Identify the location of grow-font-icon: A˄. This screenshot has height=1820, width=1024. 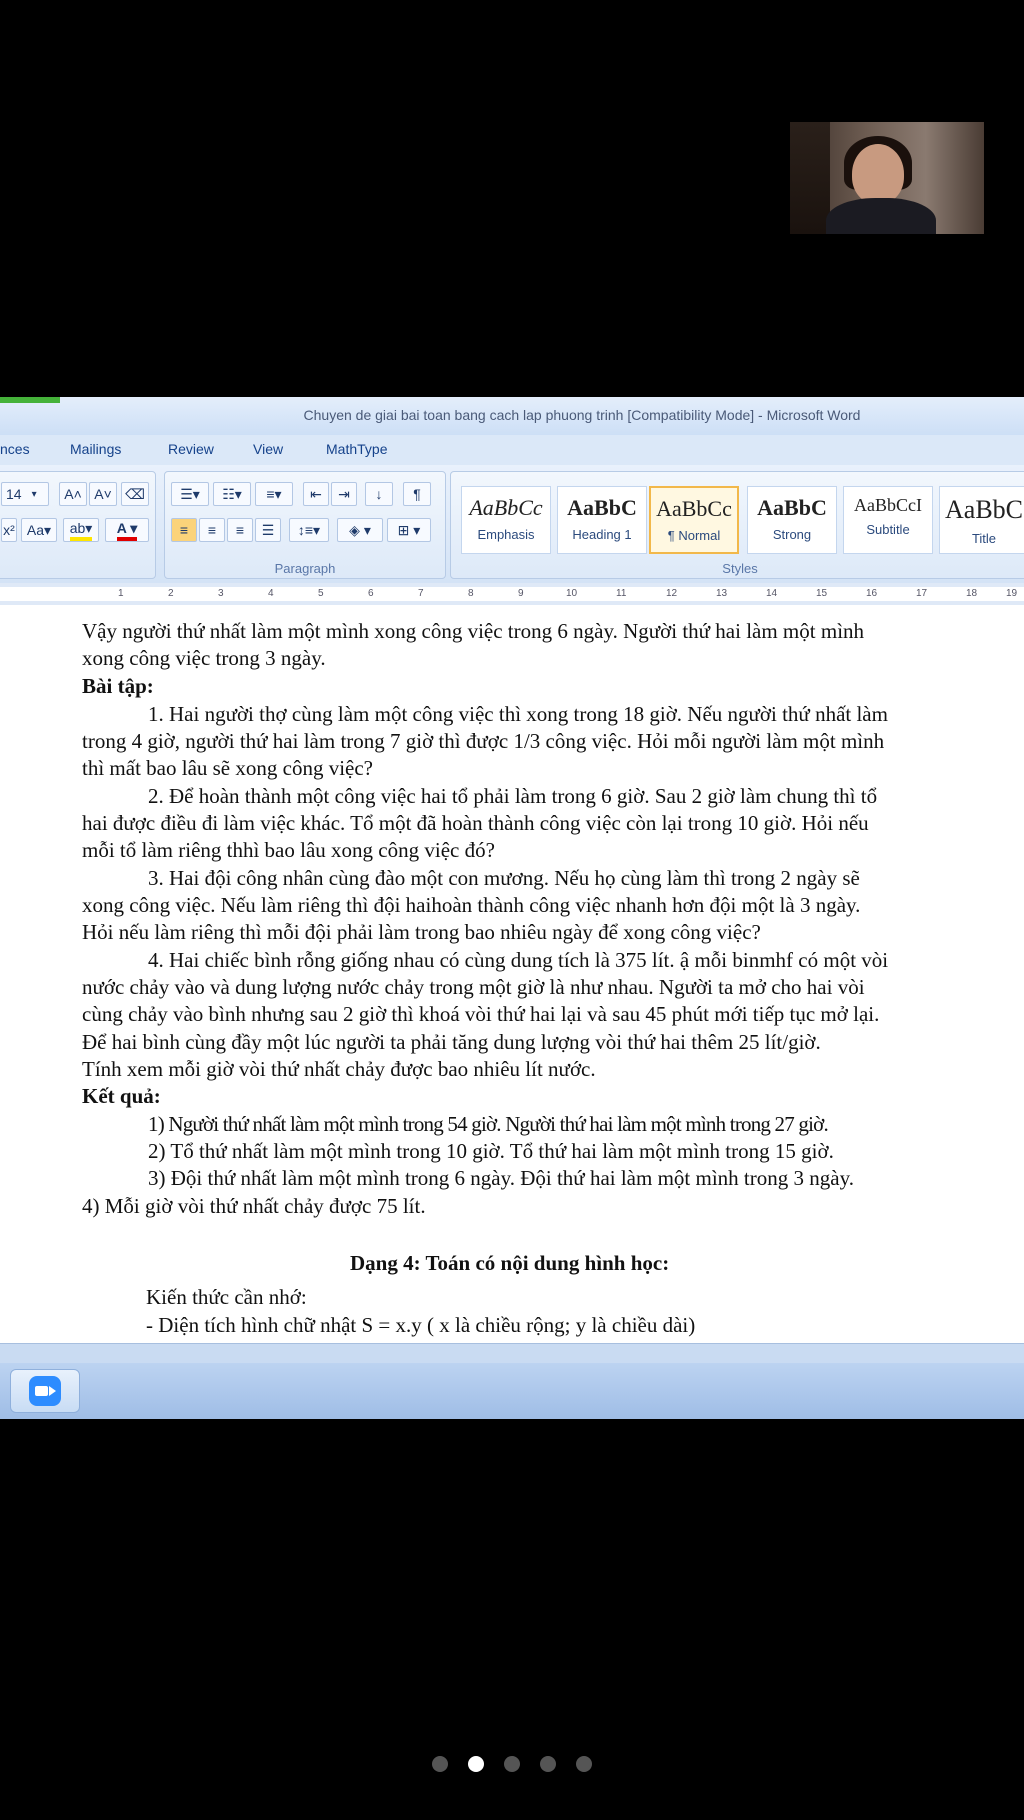
(73, 494).